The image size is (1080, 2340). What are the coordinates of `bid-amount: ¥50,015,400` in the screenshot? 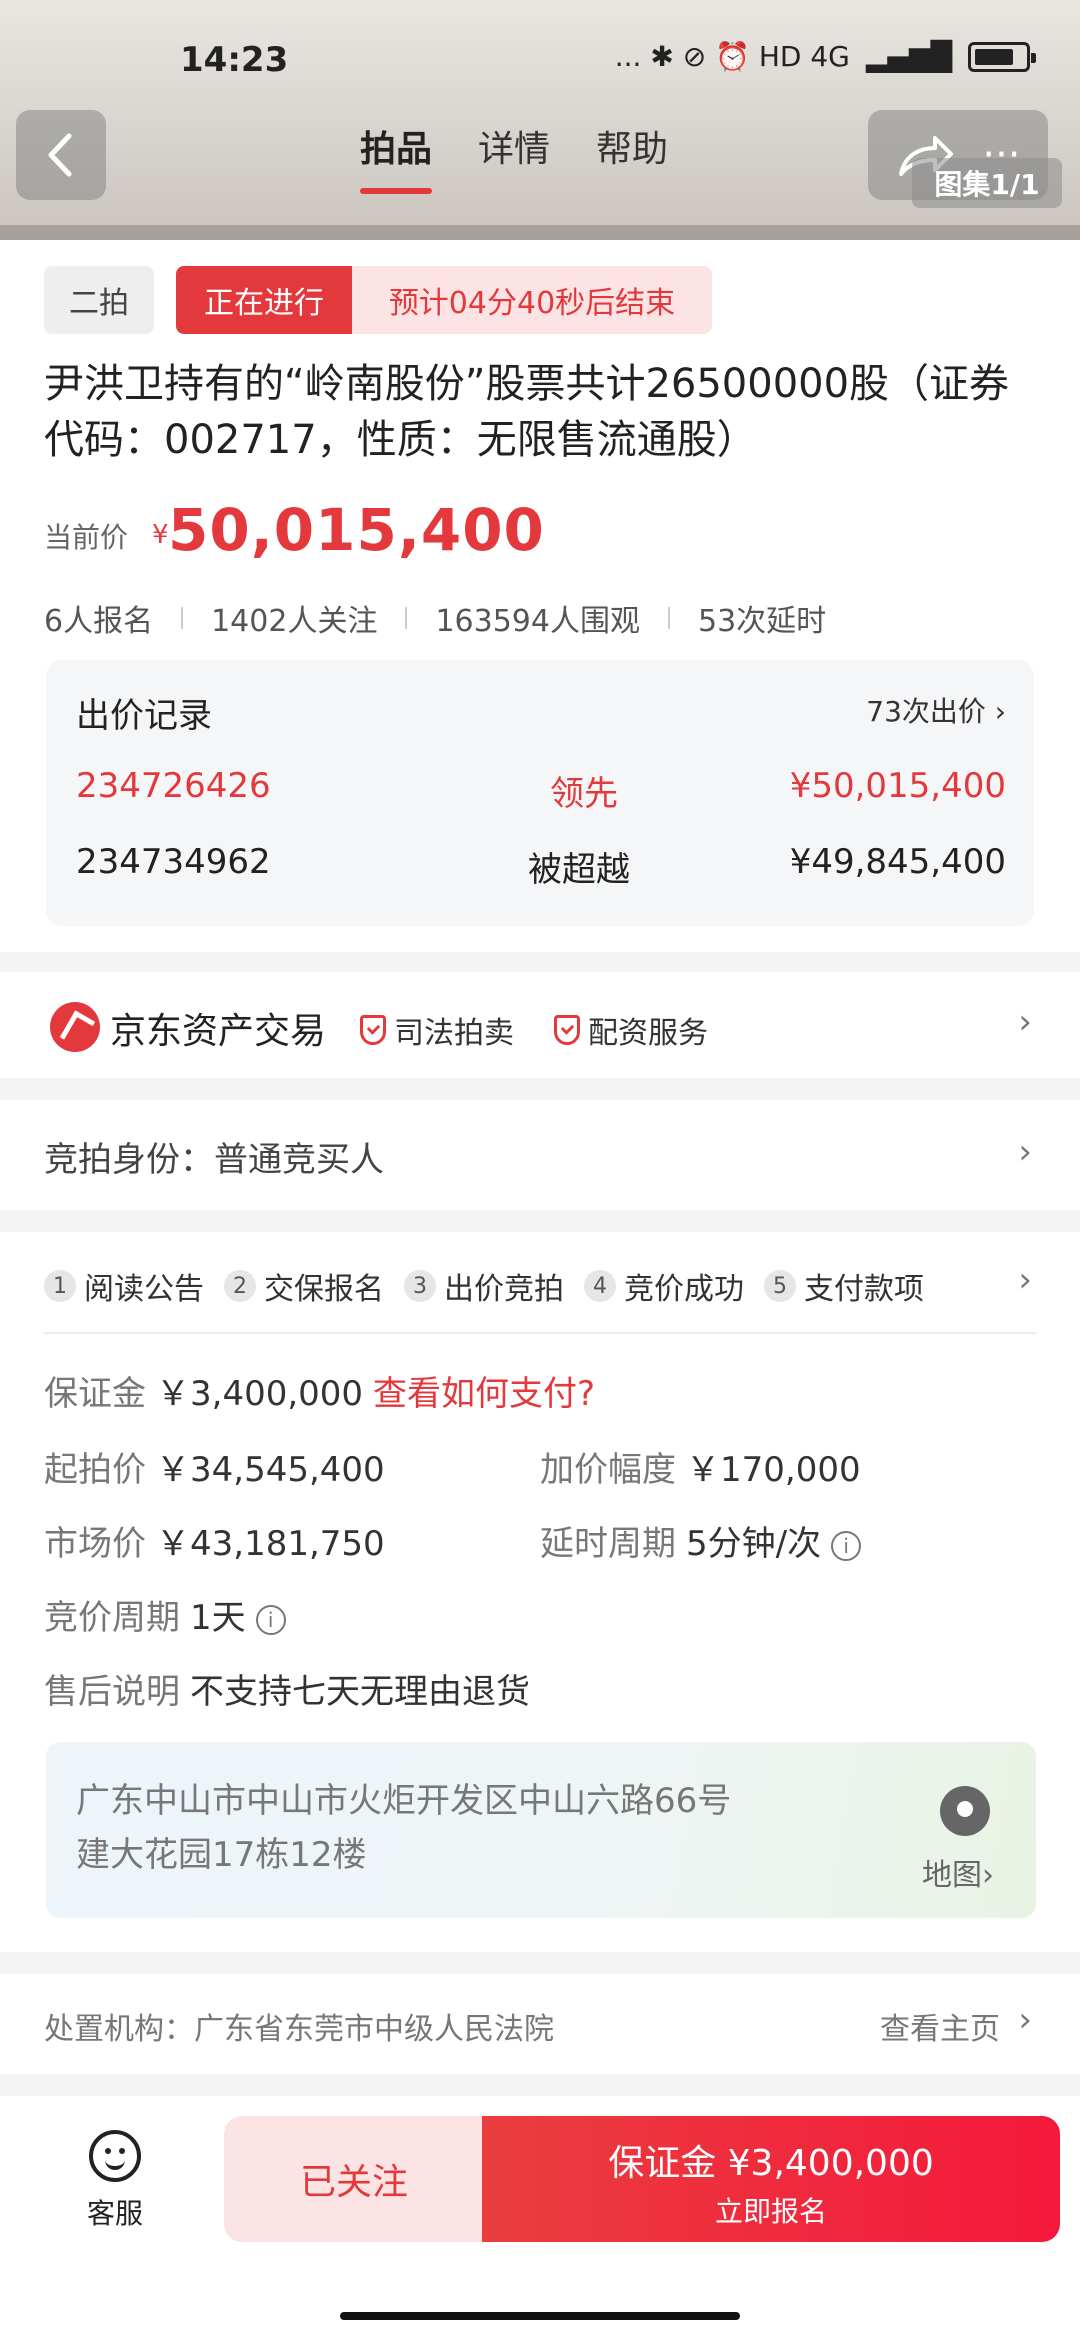 It's located at (897, 786).